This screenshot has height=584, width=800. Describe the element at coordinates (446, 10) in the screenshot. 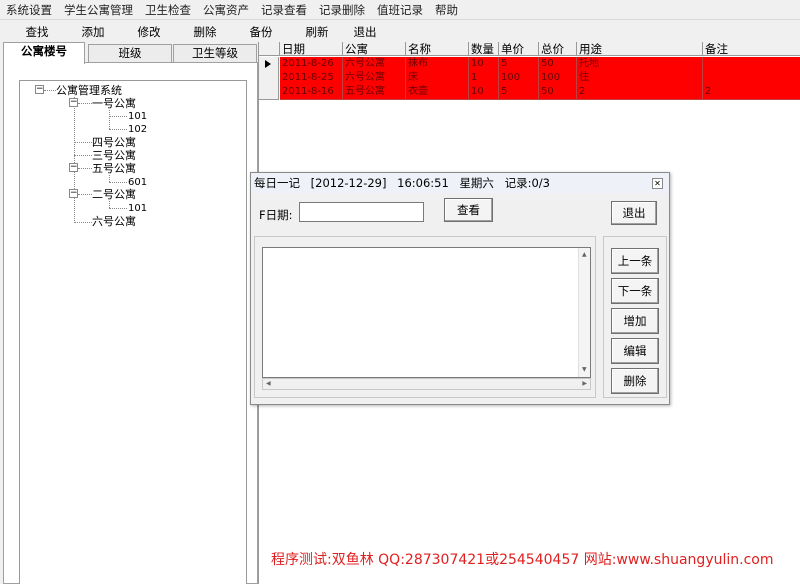

I see `menu-help: 帮助` at that location.